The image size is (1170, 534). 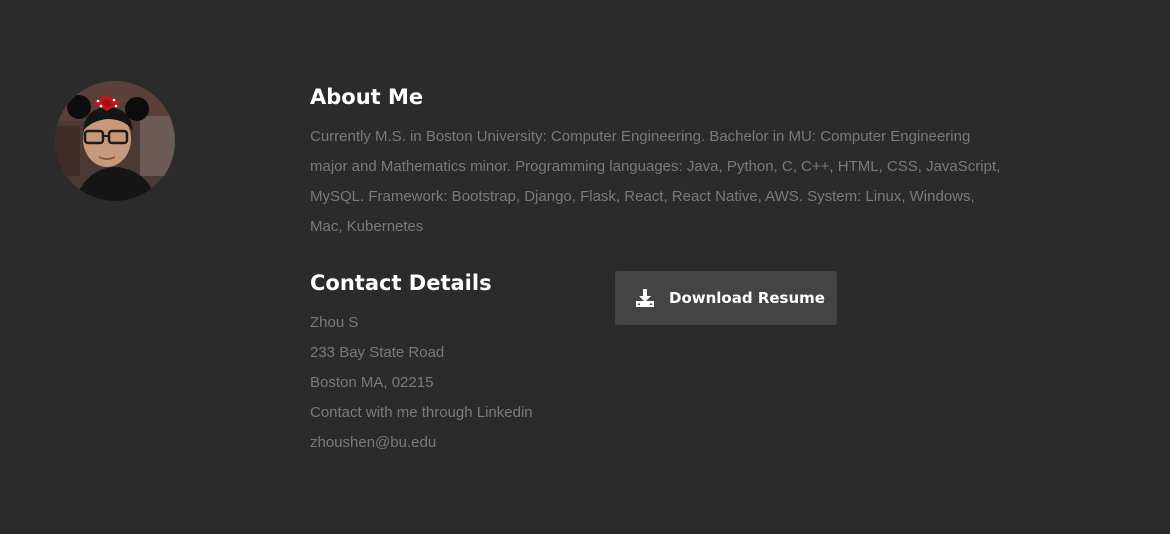 I want to click on contact-street: 233 Bay State Road, so click(x=377, y=352).